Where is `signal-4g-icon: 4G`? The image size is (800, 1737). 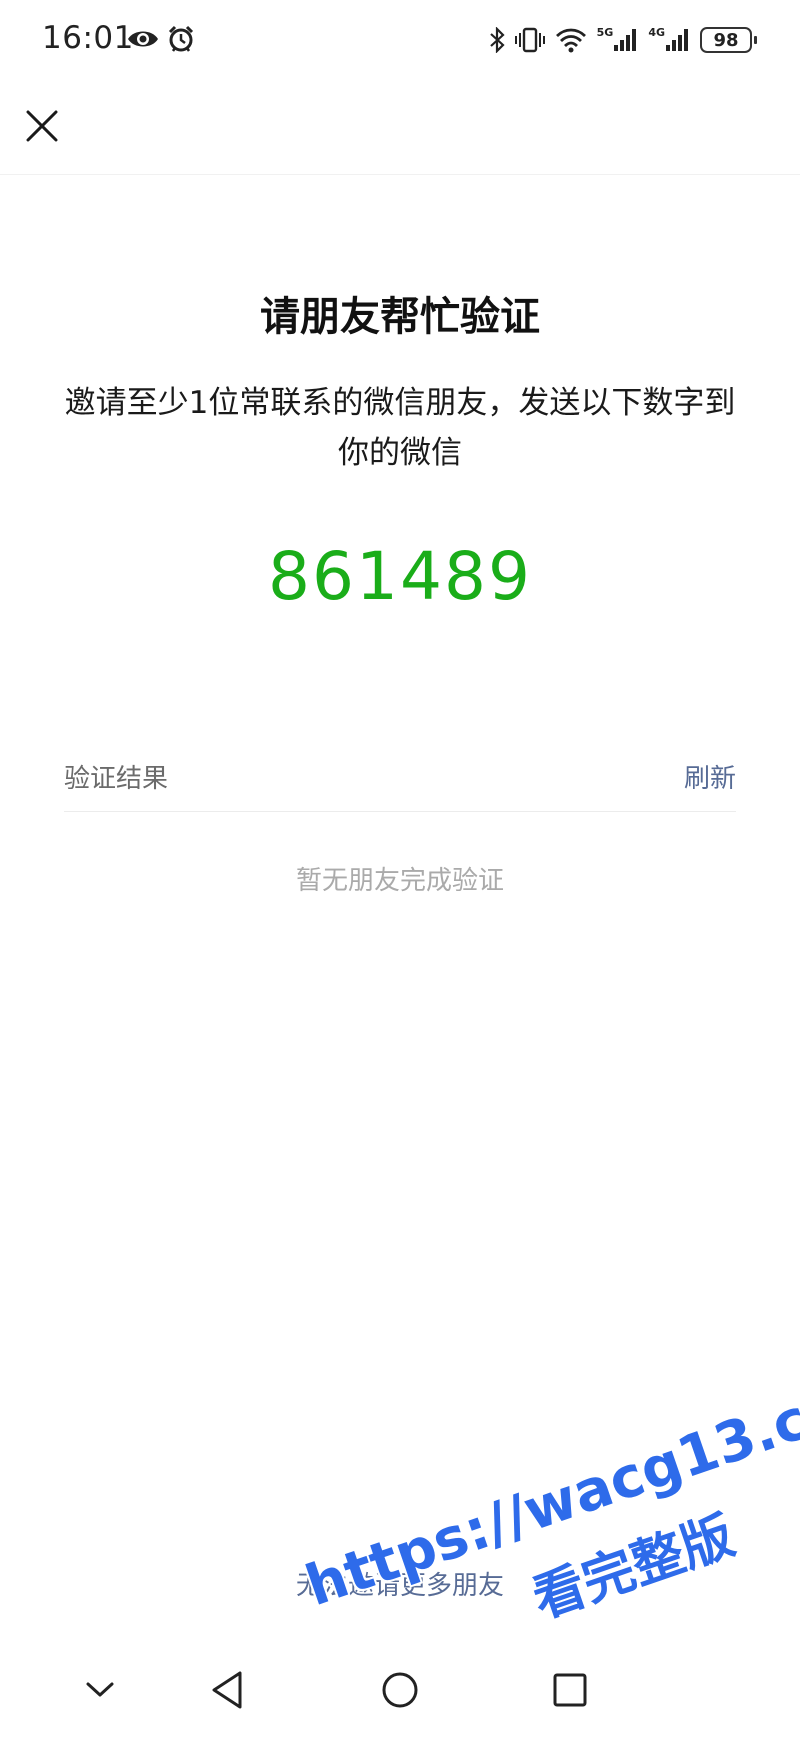
signal-4g-icon: 4G is located at coordinates (669, 40).